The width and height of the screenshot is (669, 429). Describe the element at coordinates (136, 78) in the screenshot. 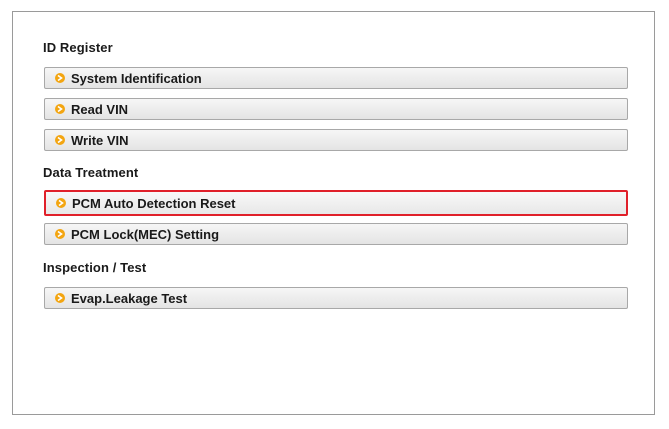

I see `menu-item-label: System Identification` at that location.